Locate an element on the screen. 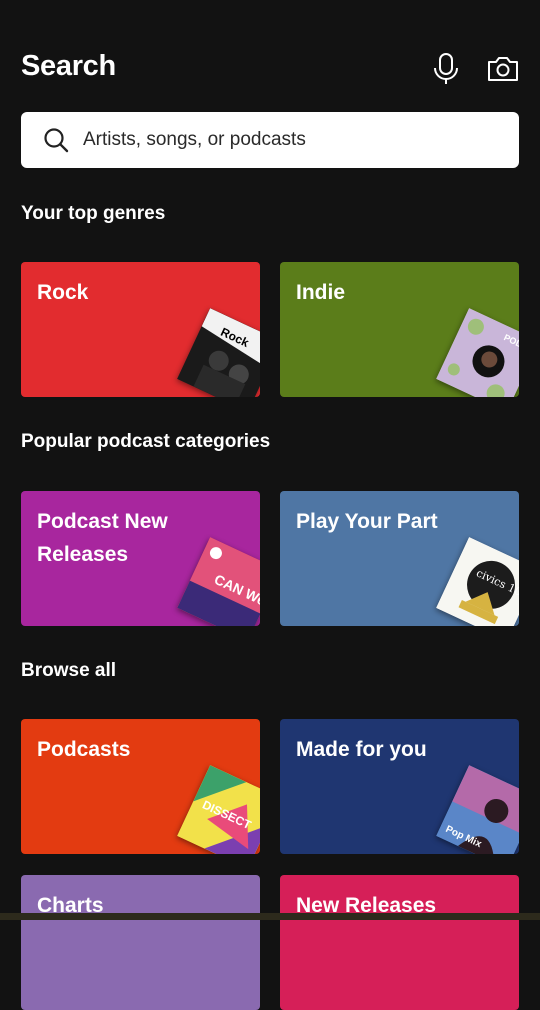 This screenshot has width=540, height=1010. search-icon is located at coordinates (56, 140).